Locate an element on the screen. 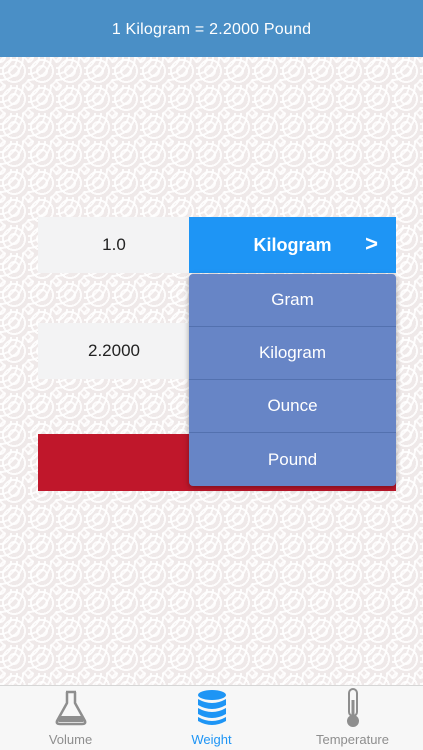 The height and width of the screenshot is (750, 423). chevron-right-icon: > is located at coordinates (371, 243).